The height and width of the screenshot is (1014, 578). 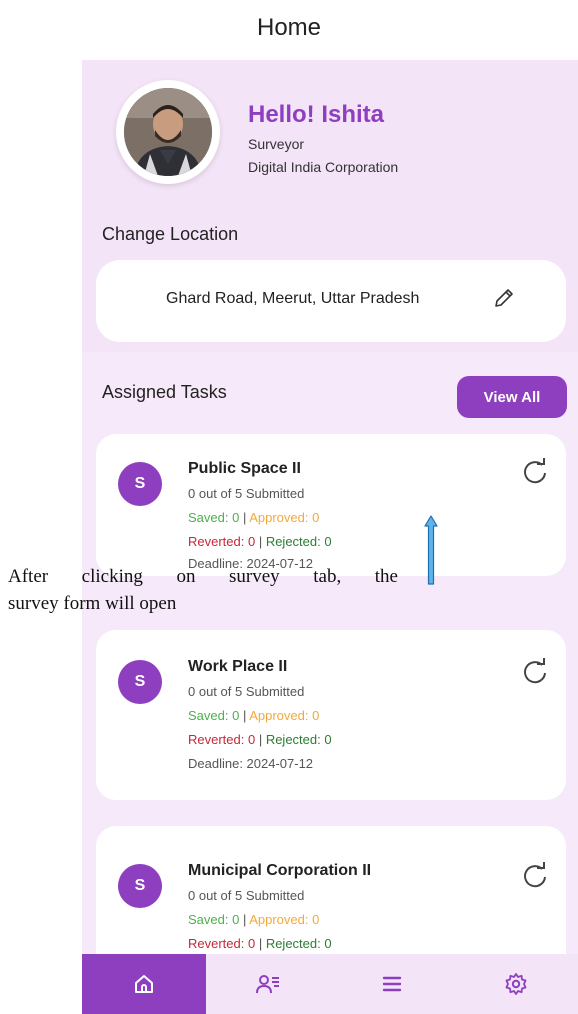 I want to click on settings-gear-icon, so click(x=516, y=984).